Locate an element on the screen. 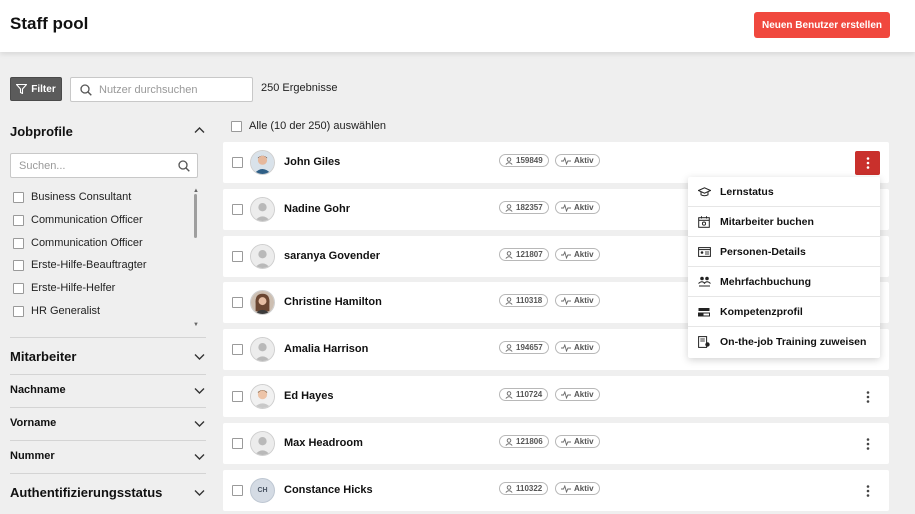  menu-item-mitarbeiter-buchen: Mitarbeiter buchen is located at coordinates (784, 222).